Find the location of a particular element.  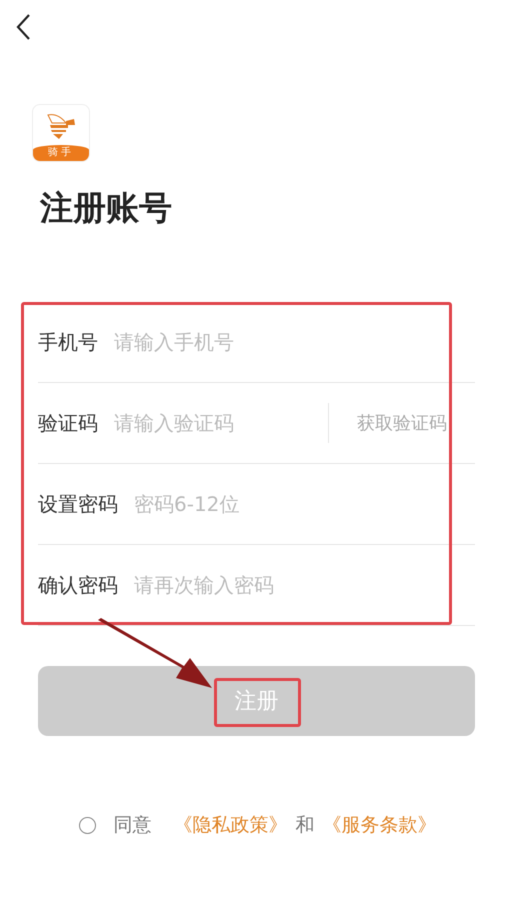

input-field: 请输入验证码 is located at coordinates (221, 423).